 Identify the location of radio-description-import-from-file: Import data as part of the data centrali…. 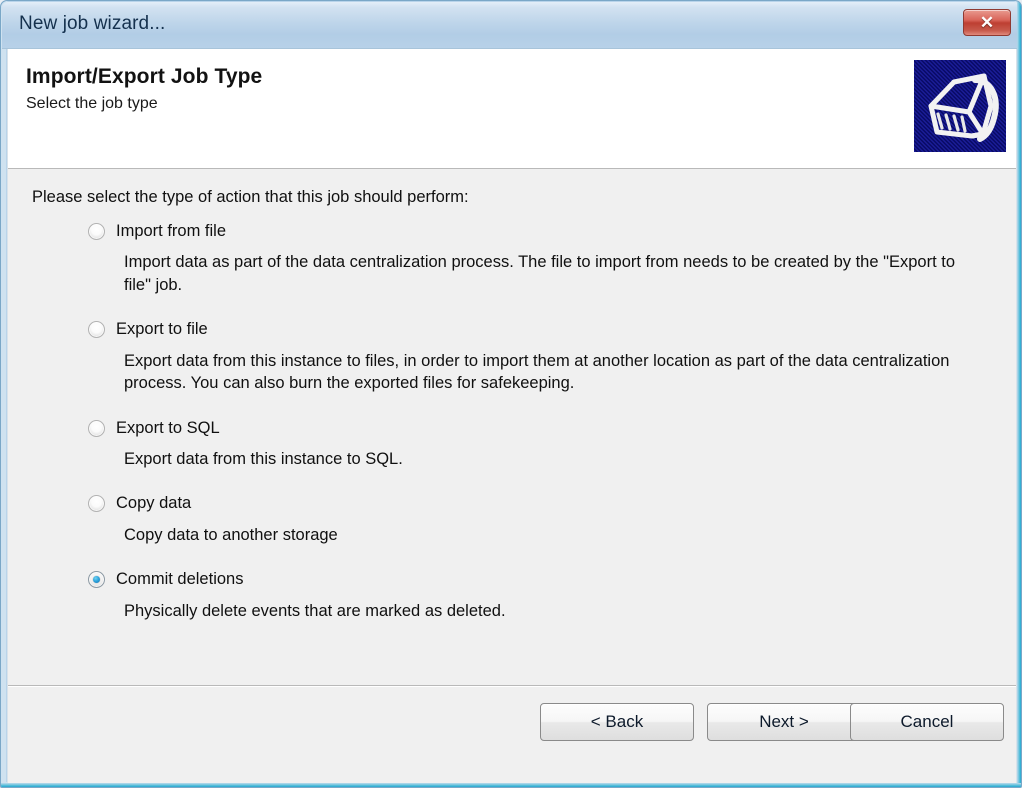
(539, 273).